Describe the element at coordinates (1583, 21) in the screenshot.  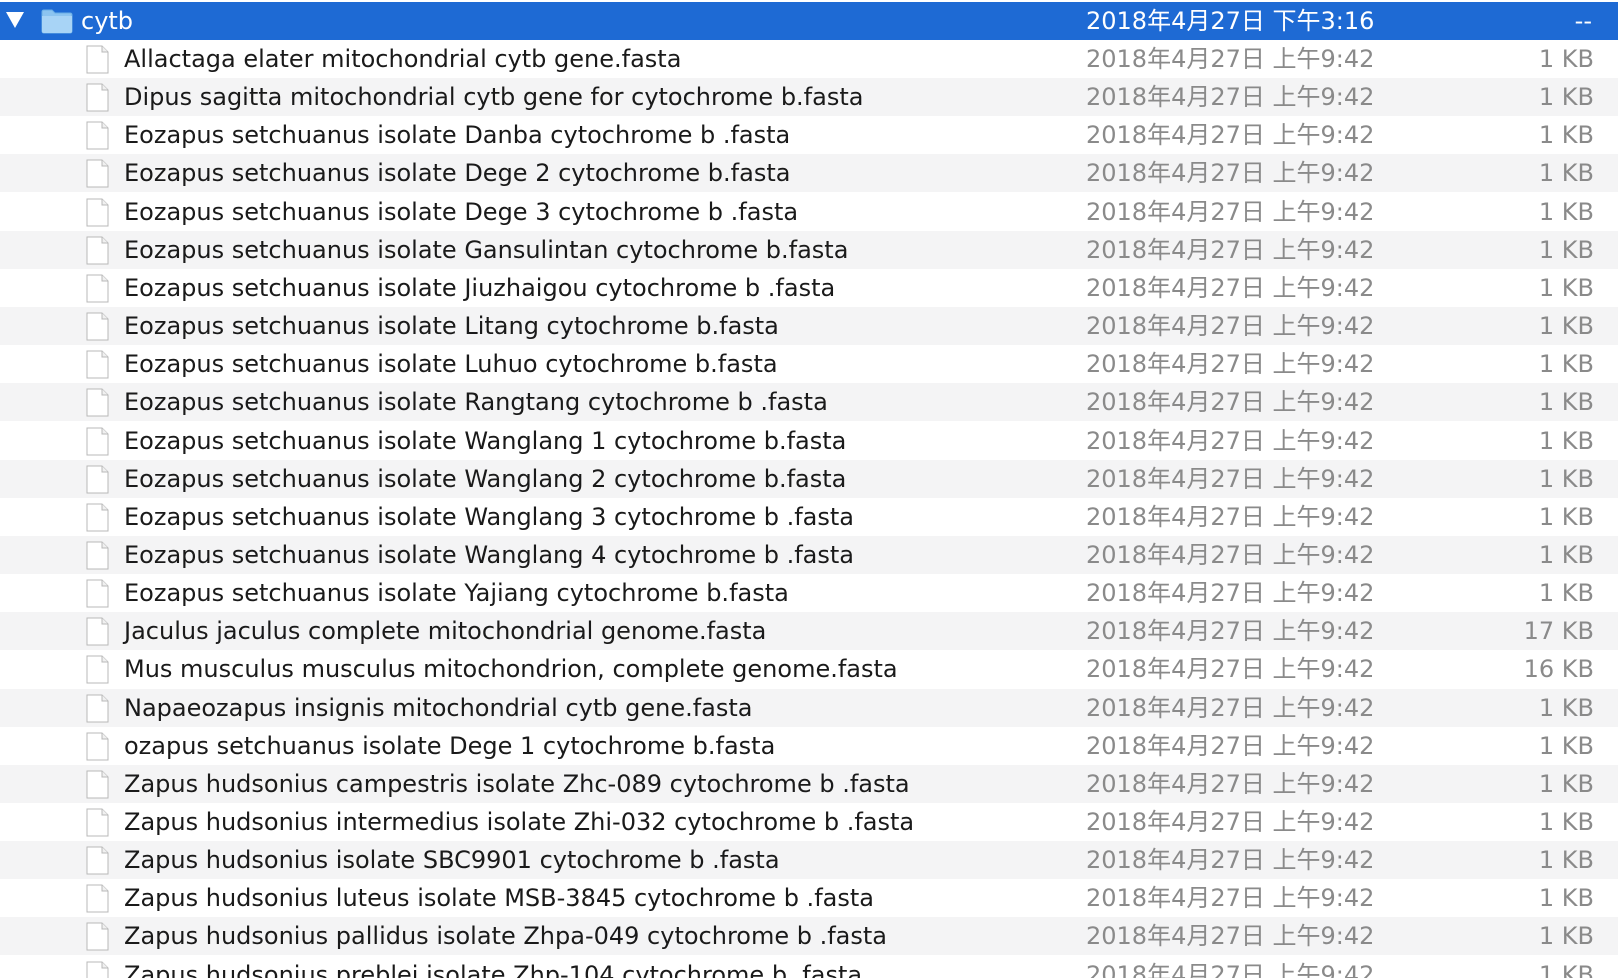
I see `folder-size: --` at that location.